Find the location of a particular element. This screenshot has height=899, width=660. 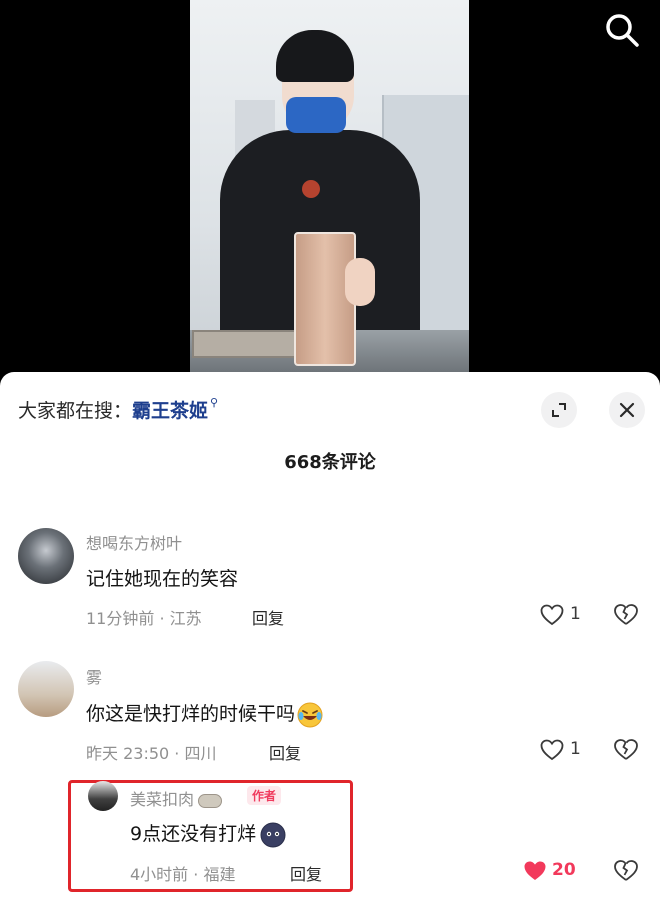

like-count: 20 is located at coordinates (564, 870).